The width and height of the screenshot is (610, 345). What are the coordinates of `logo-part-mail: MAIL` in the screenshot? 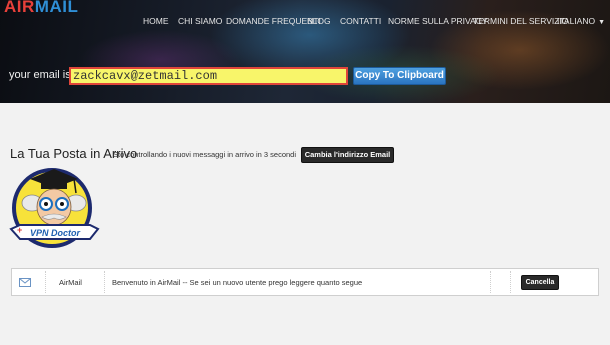 It's located at (56, 8).